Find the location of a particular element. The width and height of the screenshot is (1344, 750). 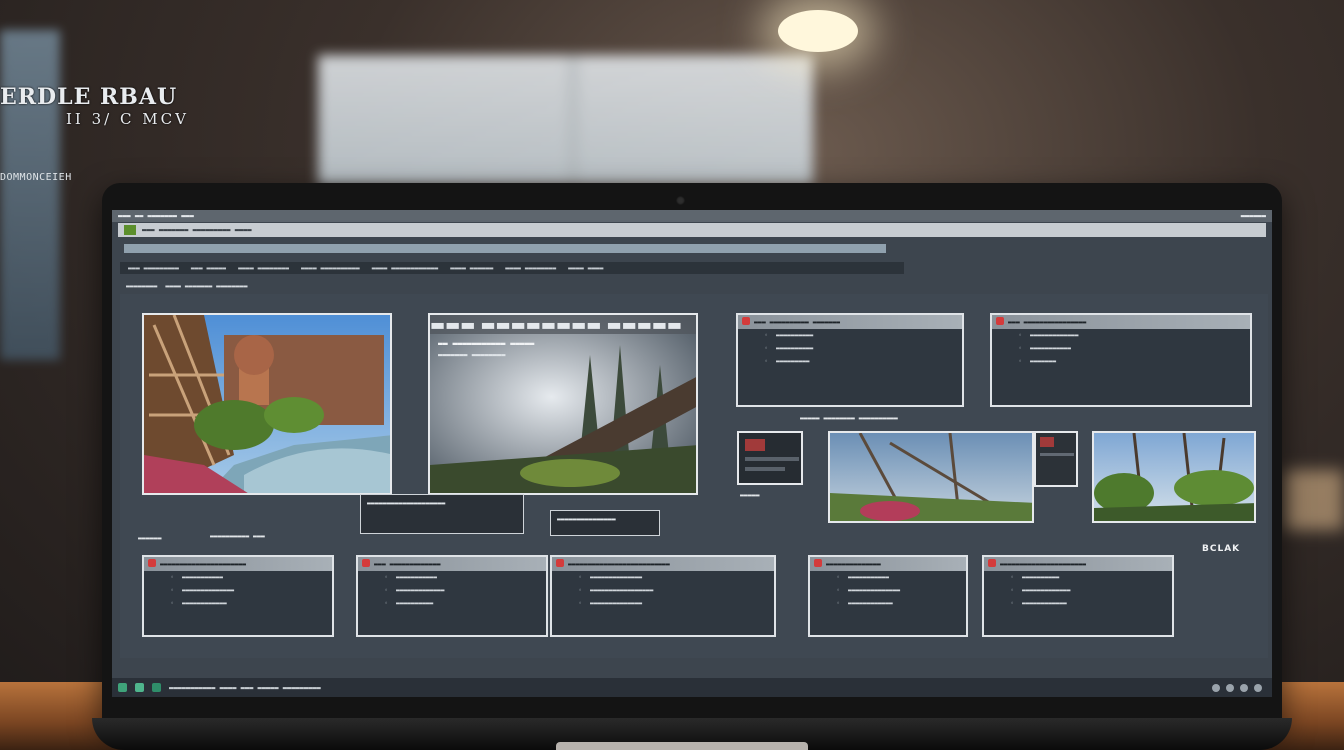

window-titlebar: ▬▬▬ ▬▬ ▬▬▬▬▬▬▬ ▬▬▬ ▬▬▬▬▬▬ is located at coordinates (692, 216).